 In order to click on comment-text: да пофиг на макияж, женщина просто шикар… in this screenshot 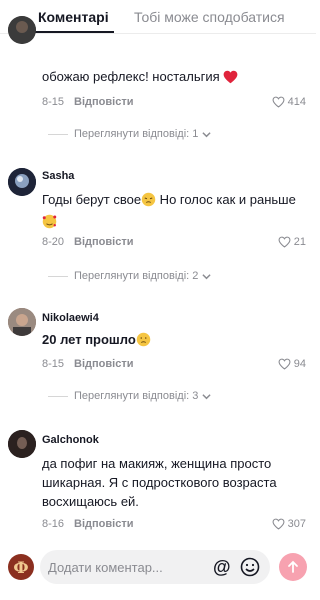, I will do `click(159, 482)`.